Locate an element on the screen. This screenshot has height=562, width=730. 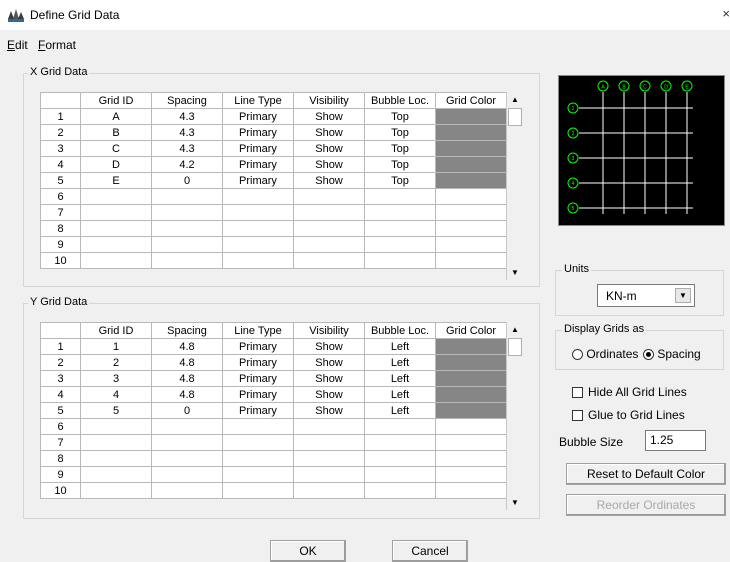
grid-id-cell: 4 is located at coordinates (116, 394).